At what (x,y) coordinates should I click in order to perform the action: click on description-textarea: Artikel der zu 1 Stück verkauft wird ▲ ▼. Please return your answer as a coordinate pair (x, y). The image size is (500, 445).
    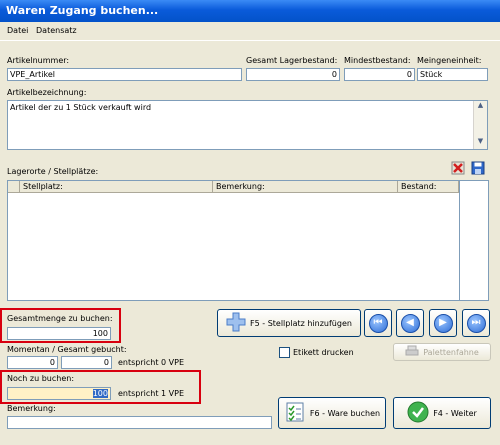
    Looking at the image, I should click on (247, 125).